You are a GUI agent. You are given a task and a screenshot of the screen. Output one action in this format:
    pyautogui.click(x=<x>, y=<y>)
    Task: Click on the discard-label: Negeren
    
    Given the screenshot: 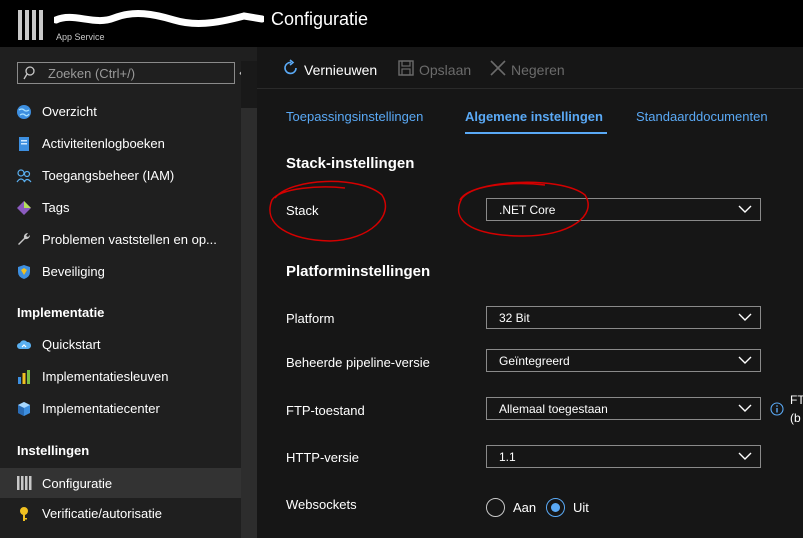 What is the action you would take?
    pyautogui.click(x=538, y=70)
    